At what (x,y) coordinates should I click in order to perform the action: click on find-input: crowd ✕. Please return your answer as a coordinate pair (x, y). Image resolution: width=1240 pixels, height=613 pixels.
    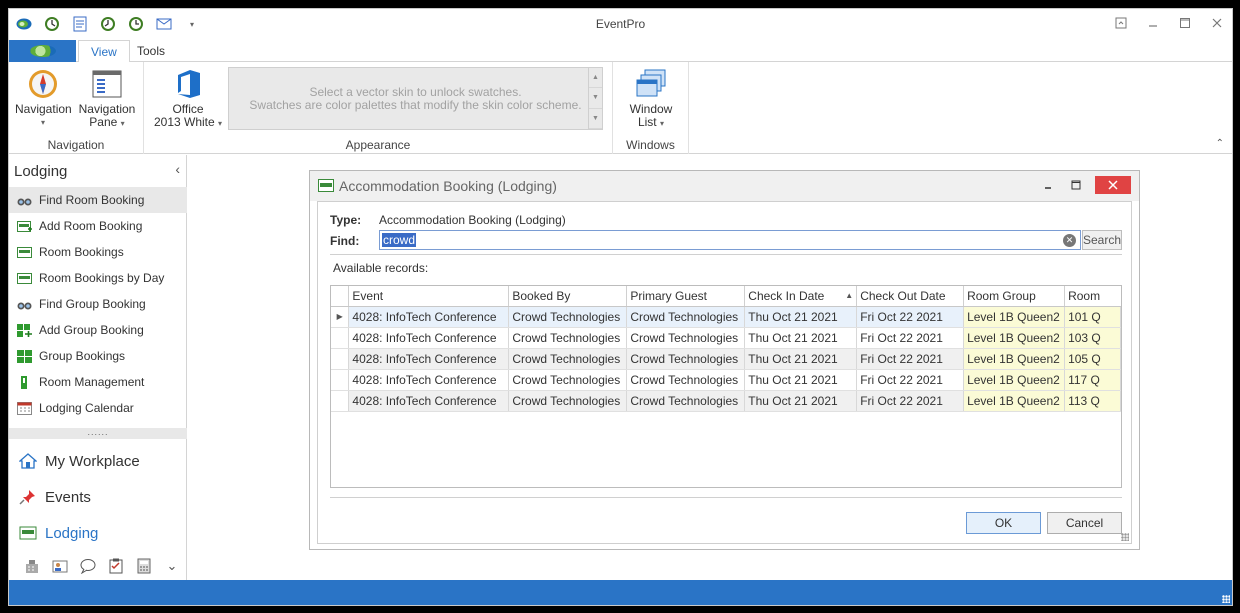
    Looking at the image, I should click on (730, 240).